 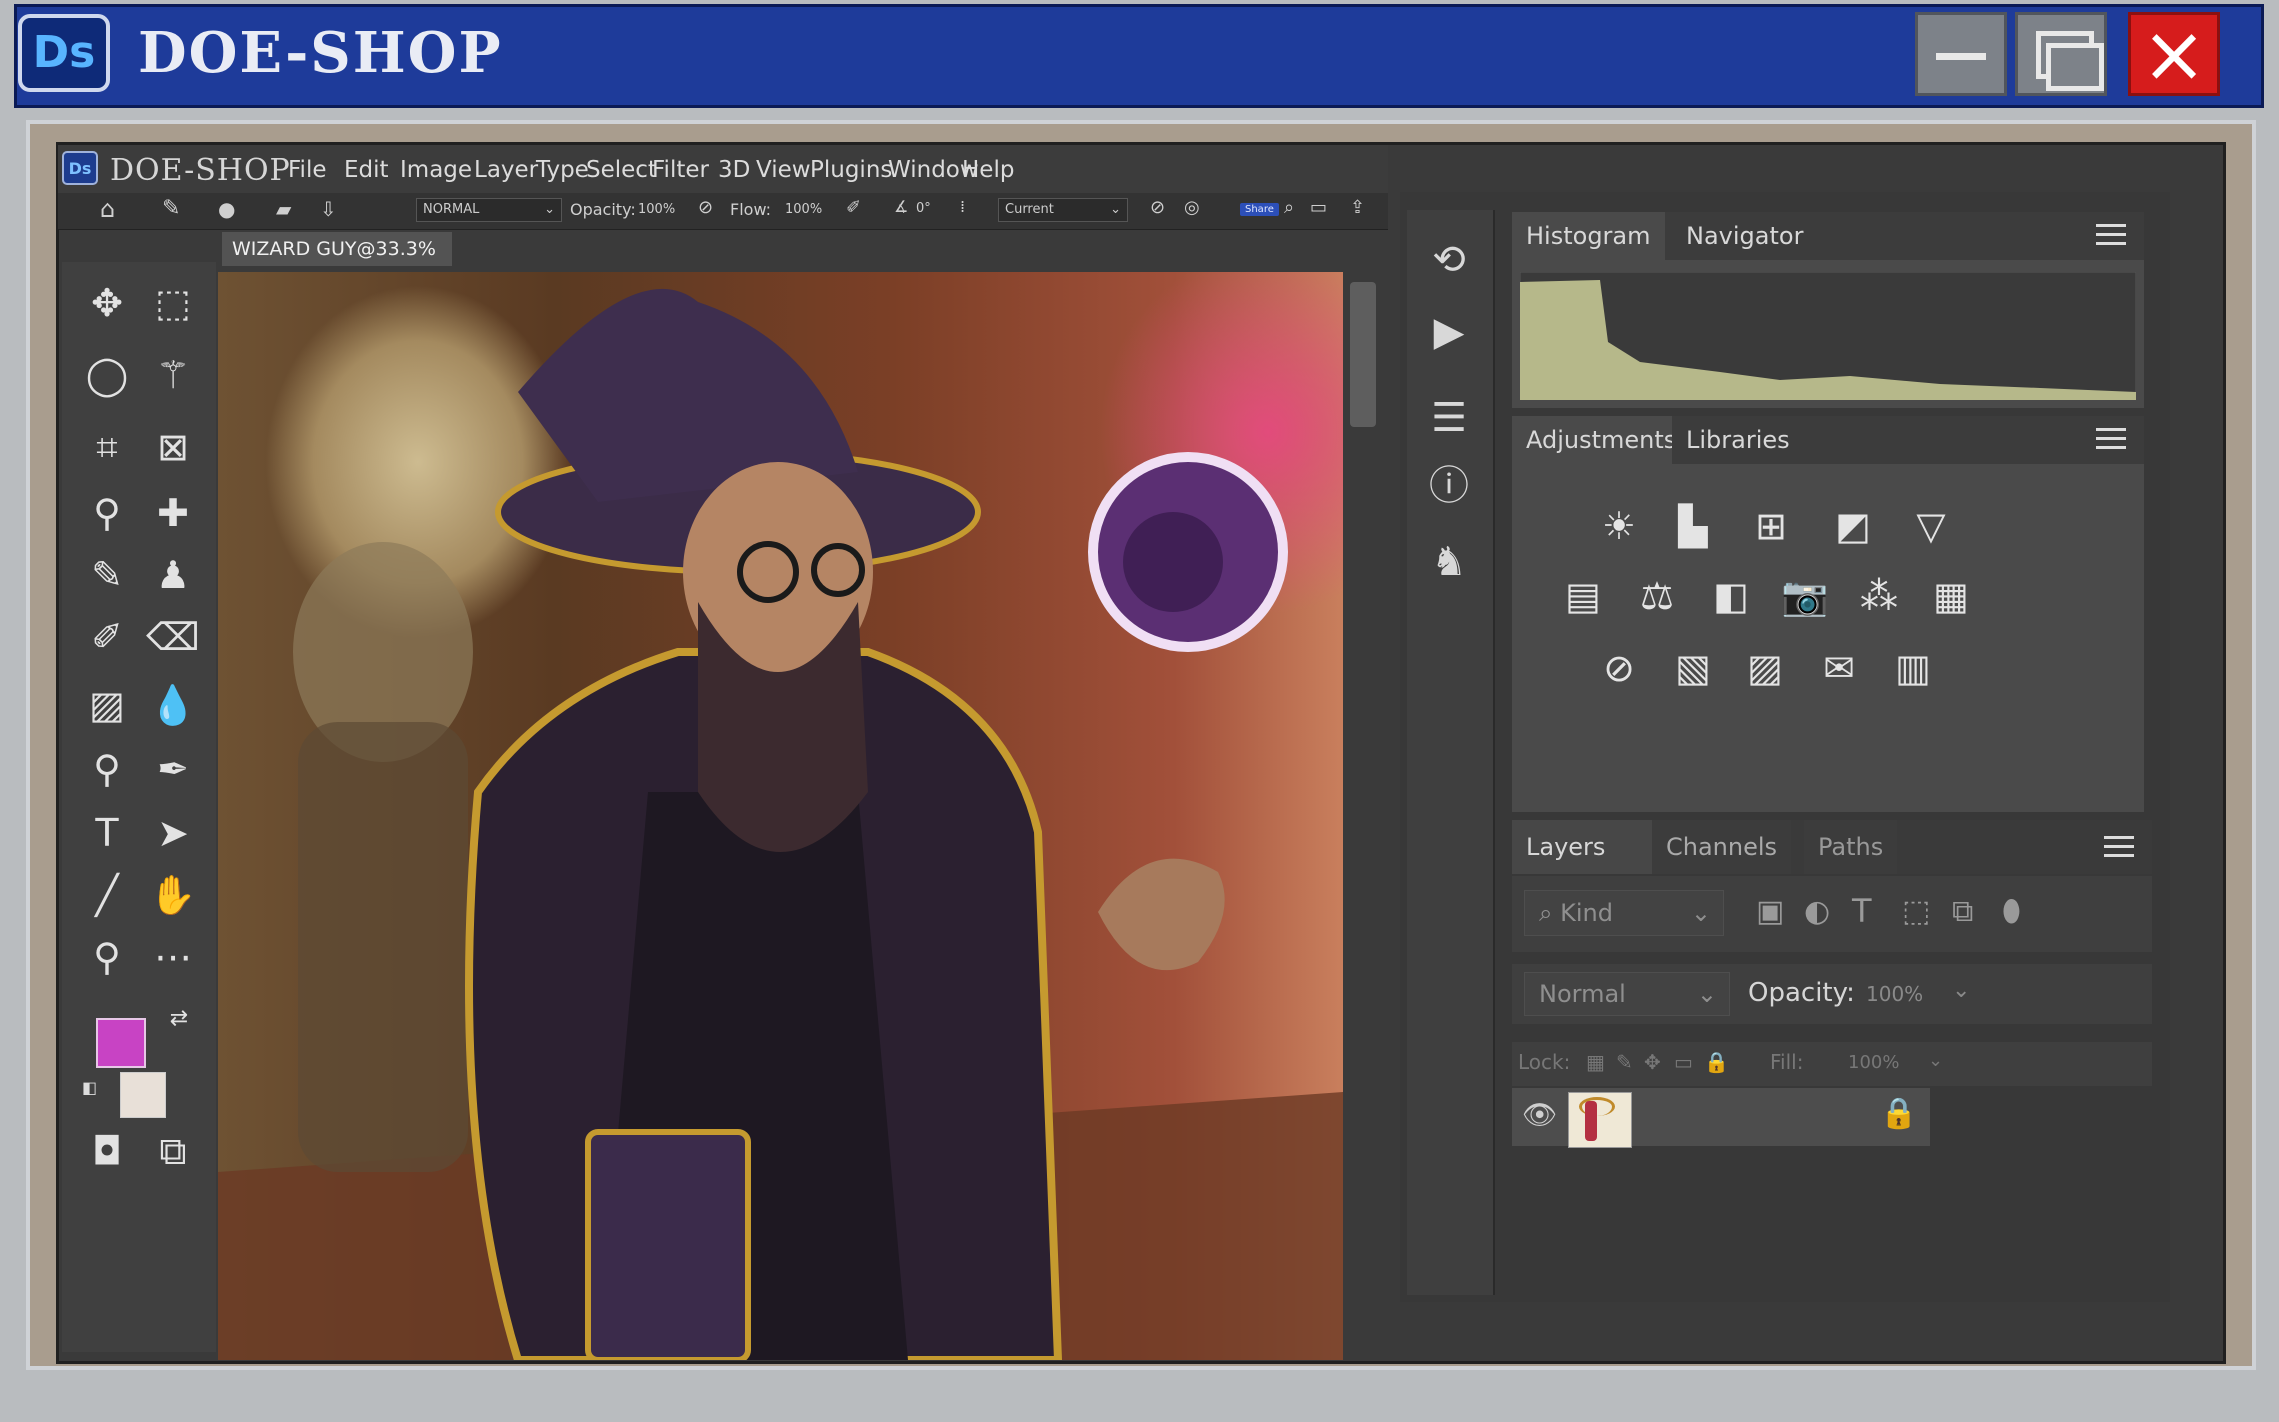 I want to click on menu-layer: Layer, so click(x=506, y=170).